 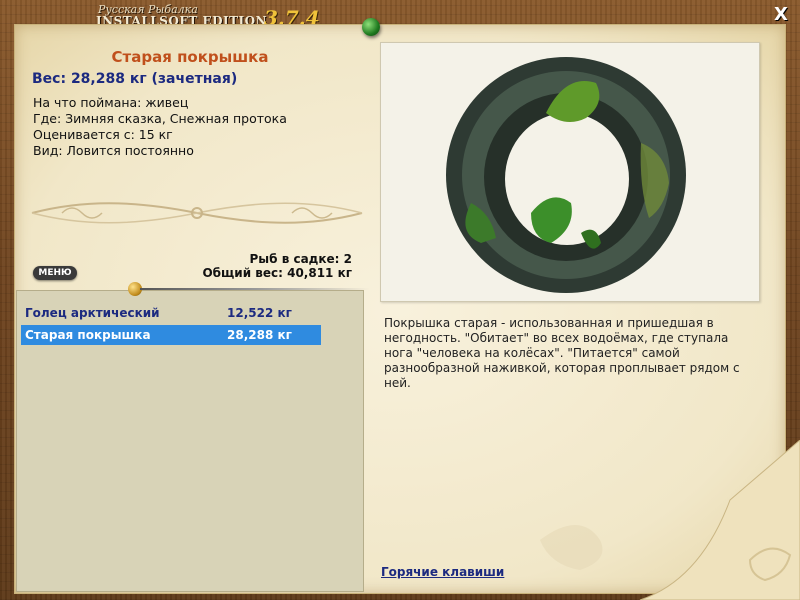 What do you see at coordinates (442, 572) in the screenshot?
I see `hotkeys-link: Горячие клавиши` at bounding box center [442, 572].